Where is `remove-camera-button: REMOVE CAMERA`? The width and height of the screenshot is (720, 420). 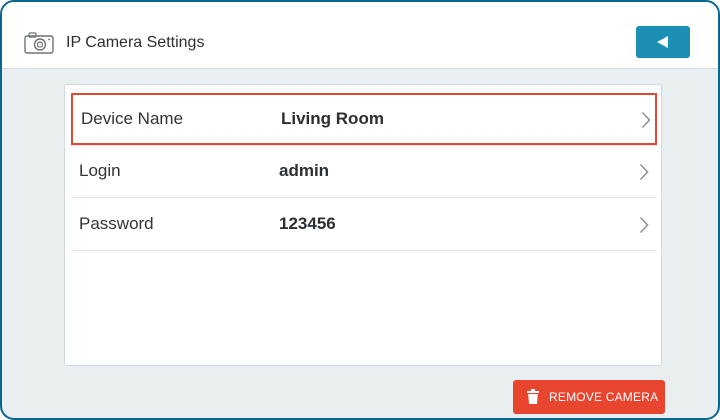
remove-camera-button: REMOVE CAMERA is located at coordinates (589, 397).